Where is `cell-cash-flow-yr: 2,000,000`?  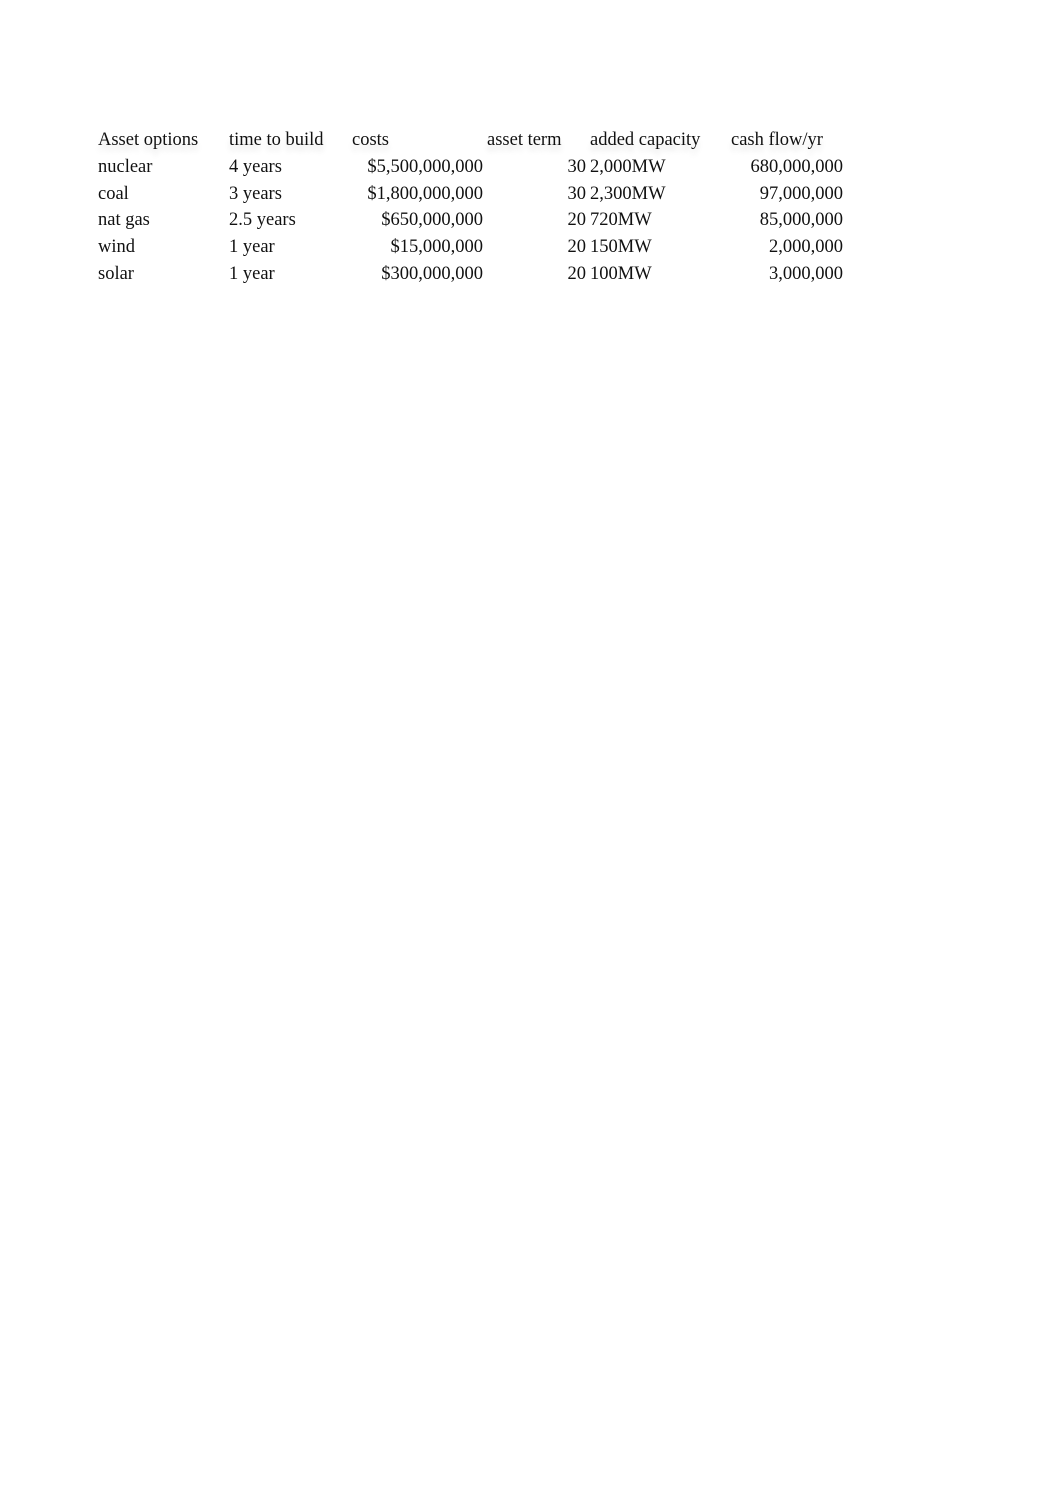 cell-cash-flow-yr: 2,000,000 is located at coordinates (806, 247).